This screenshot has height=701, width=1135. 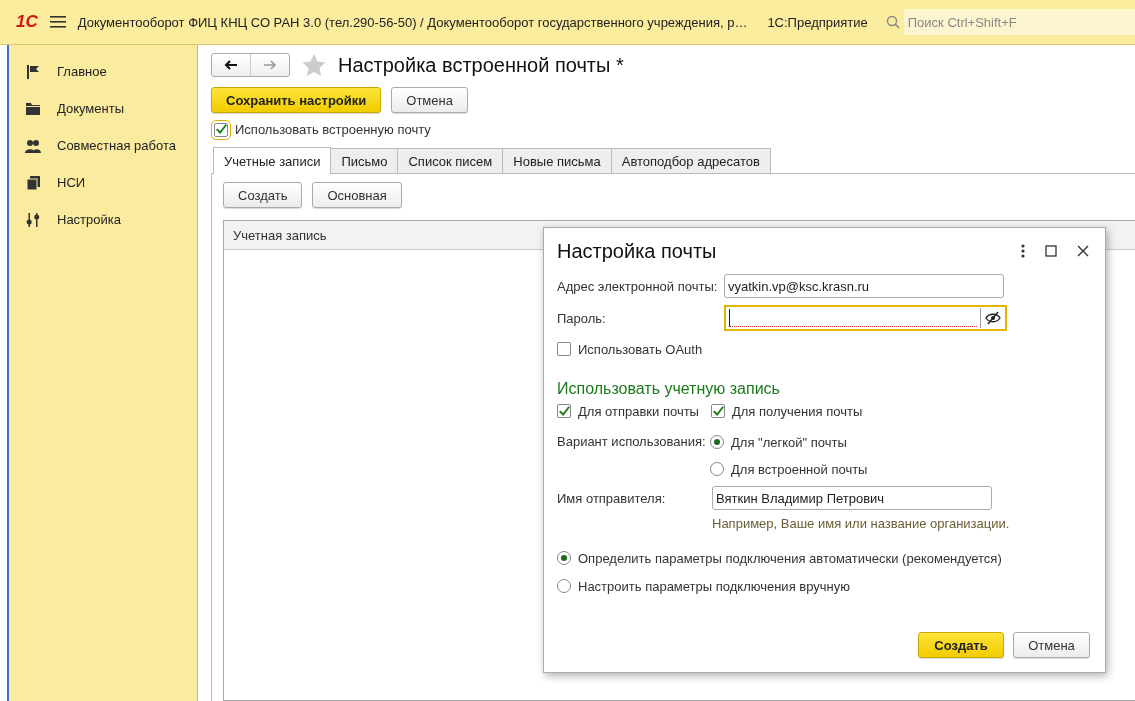 What do you see at coordinates (82, 71) in the screenshot?
I see `sidebar-item: Главное` at bounding box center [82, 71].